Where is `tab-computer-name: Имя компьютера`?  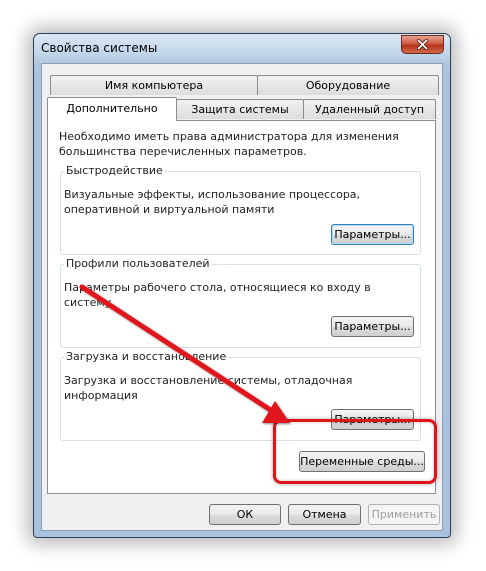
tab-computer-name: Имя компьютера is located at coordinates (154, 85).